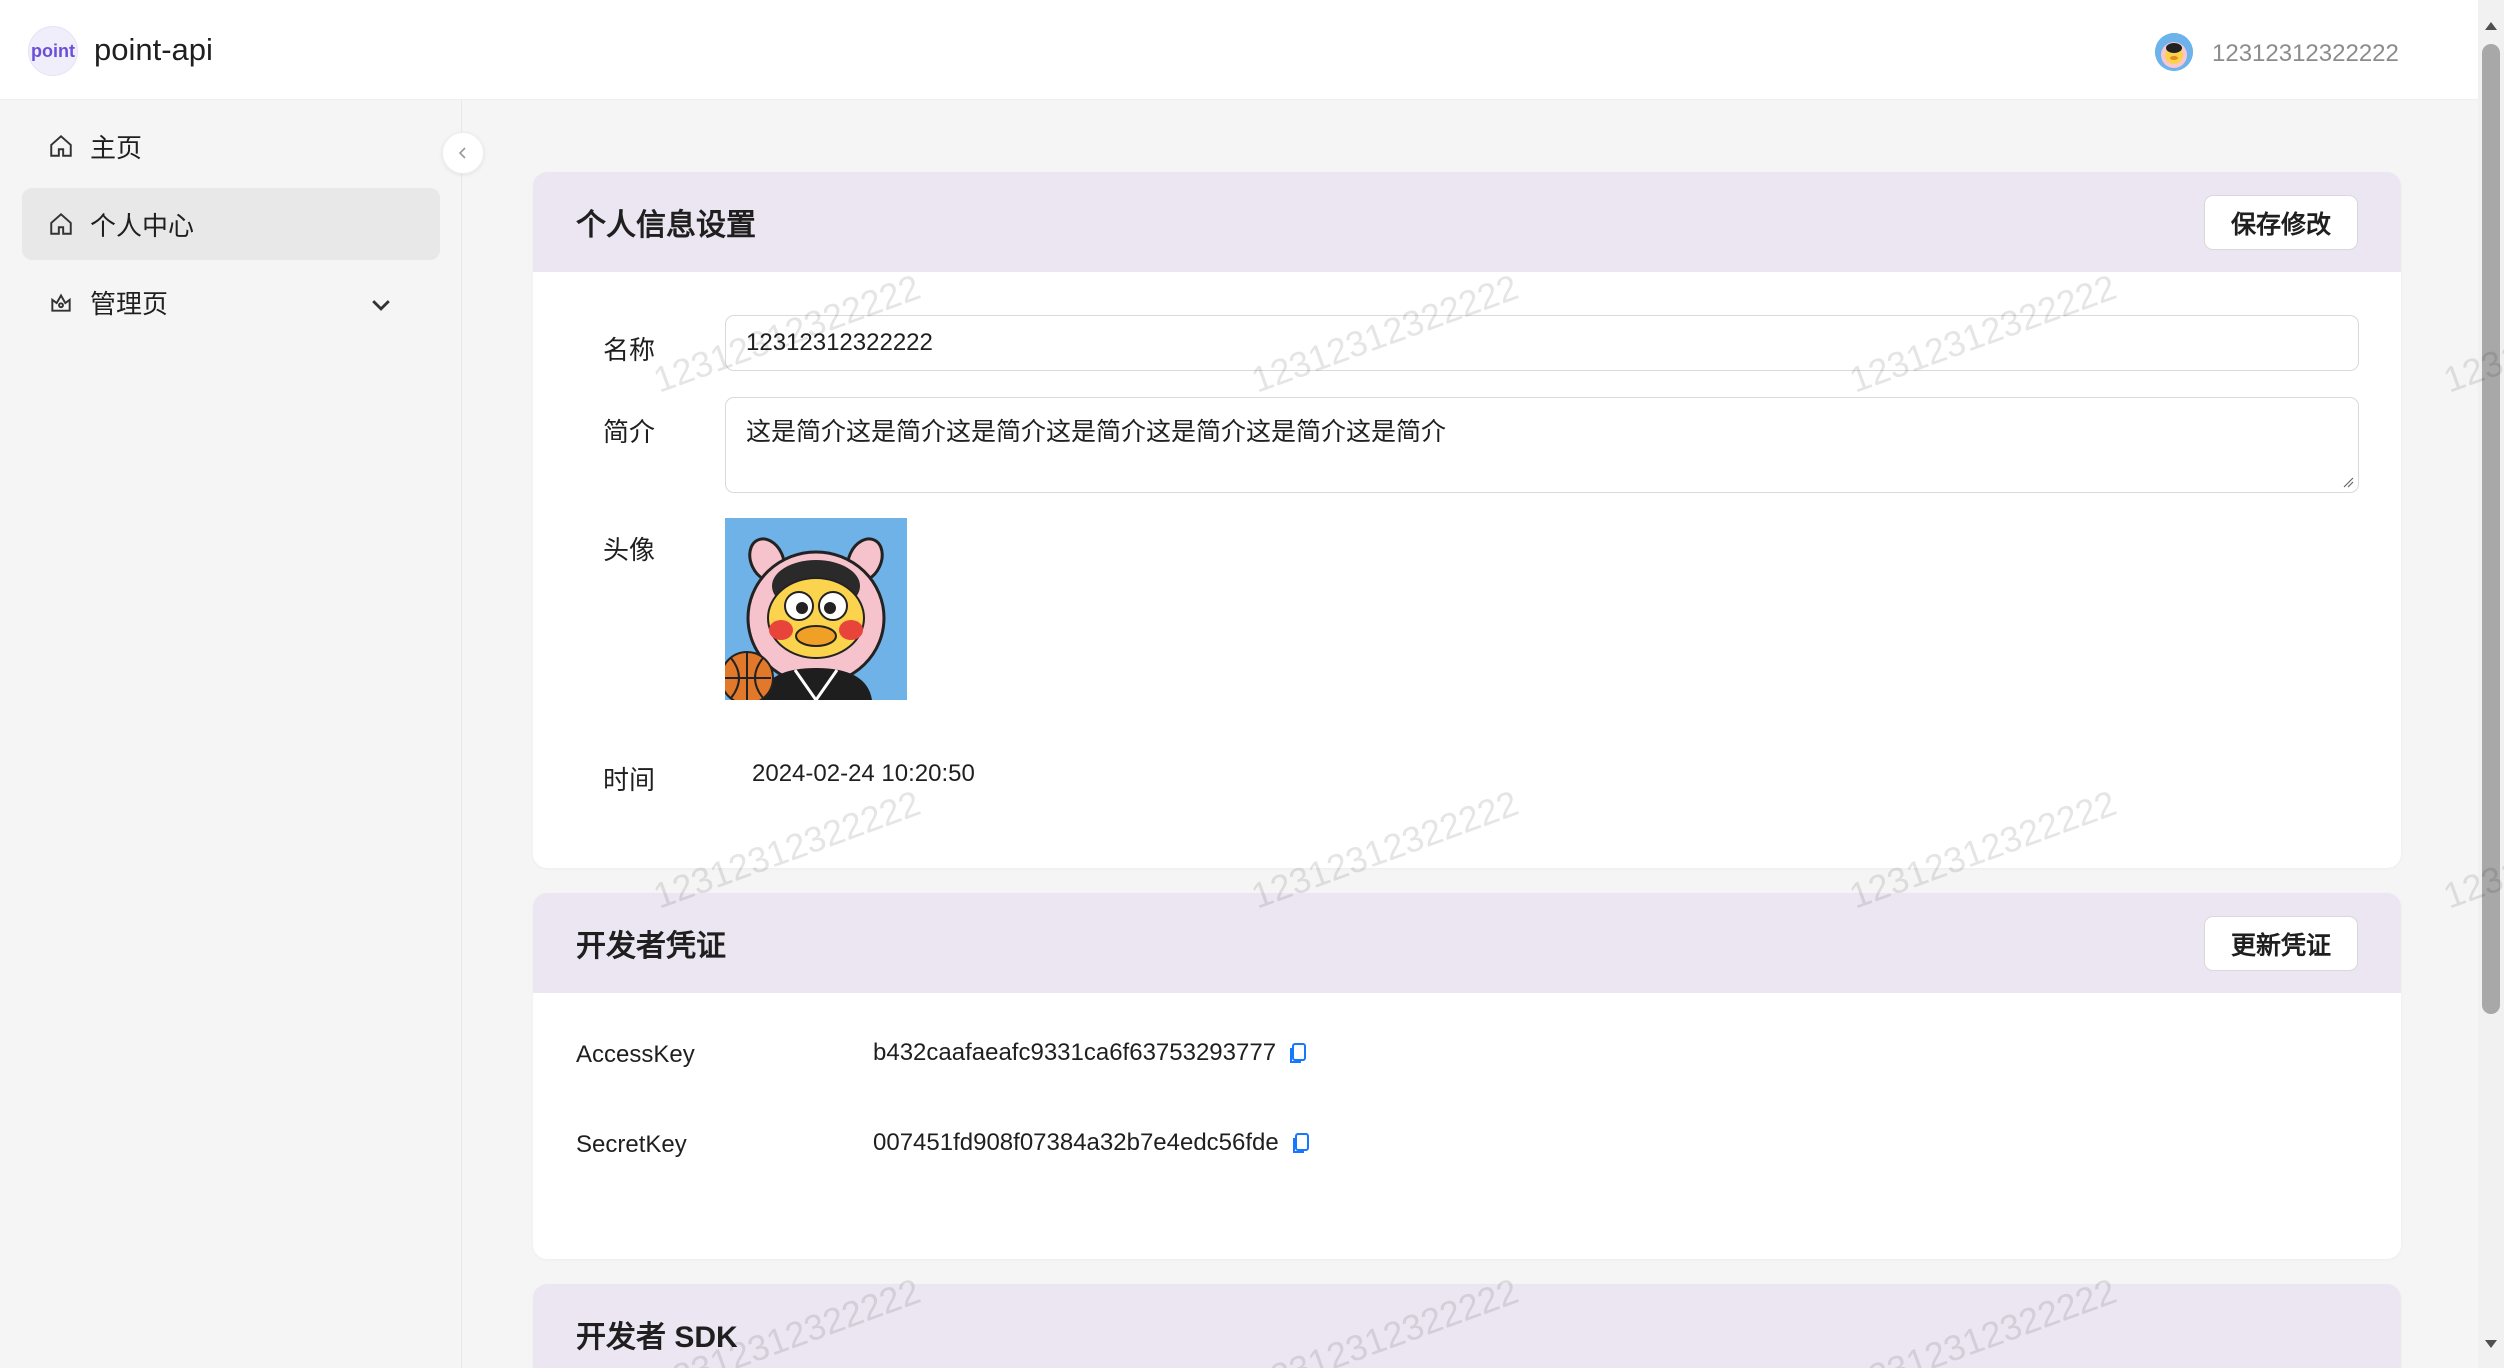 The height and width of the screenshot is (1368, 2504). I want to click on secret-key-value: 007451fd908f07384a32b7e4edc56fde, so click(1076, 1142).